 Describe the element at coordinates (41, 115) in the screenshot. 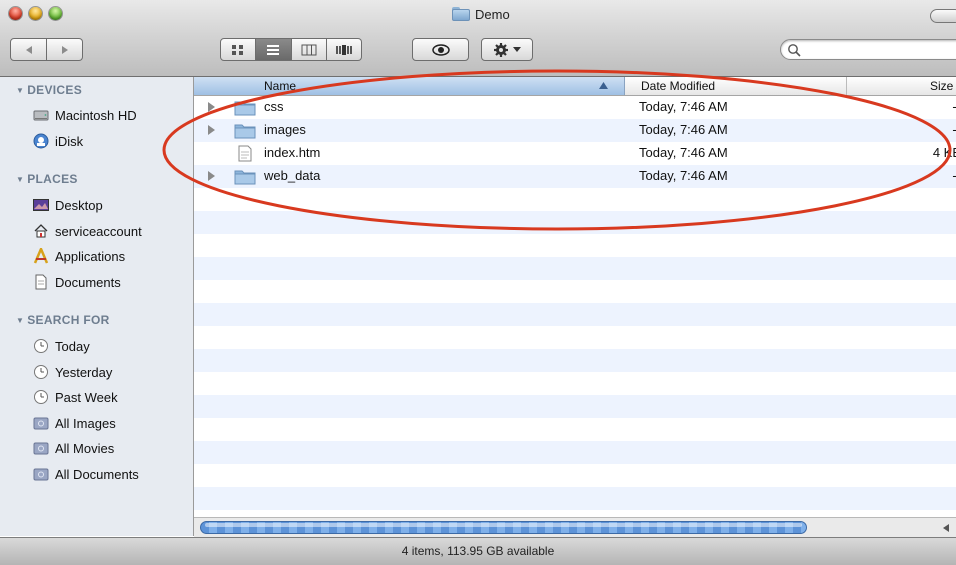

I see `hard-drive-icon` at that location.